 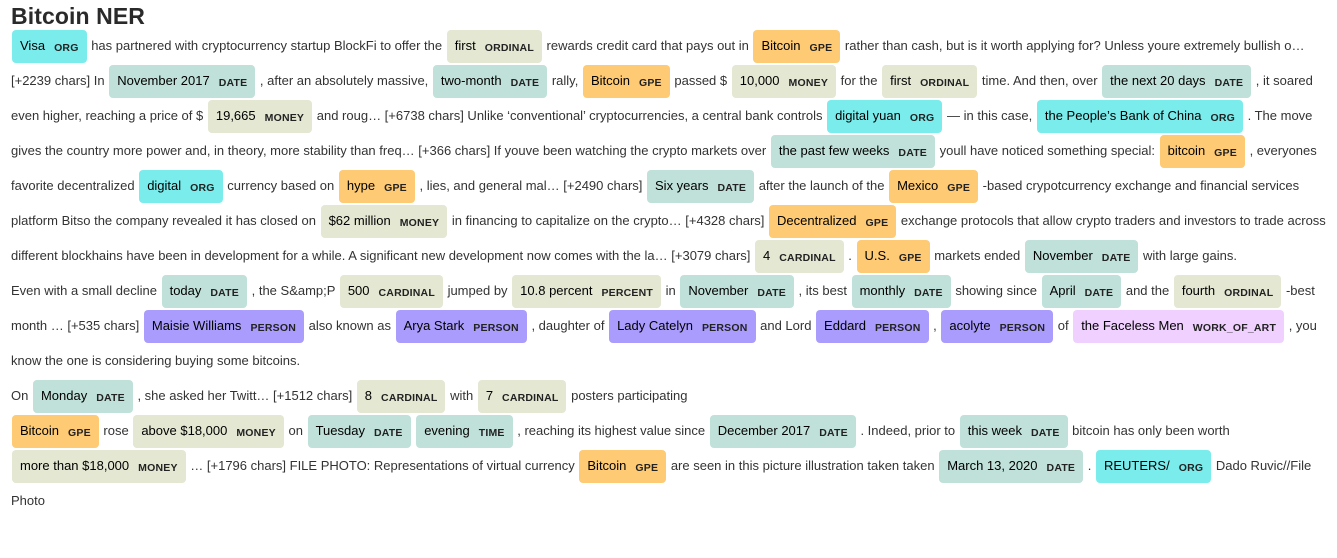 What do you see at coordinates (33, 45) in the screenshot?
I see `entity-text: Visa` at bounding box center [33, 45].